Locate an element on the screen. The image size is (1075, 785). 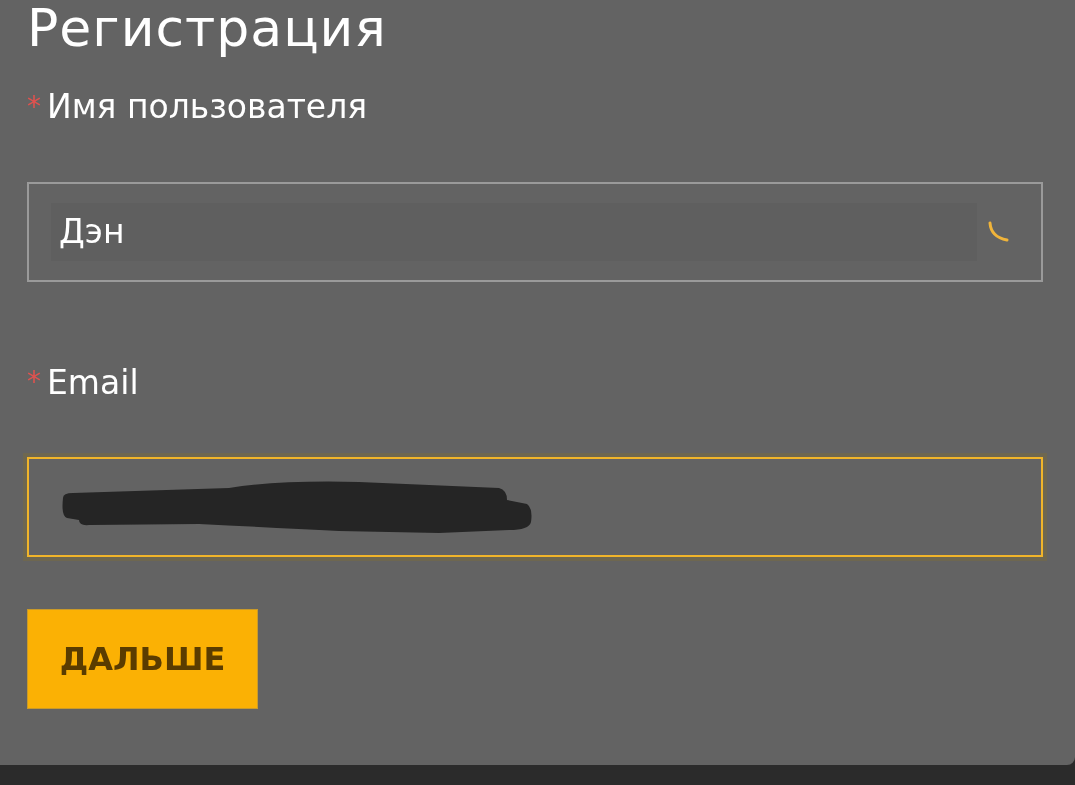
field-label: Email is located at coordinates (93, 382).